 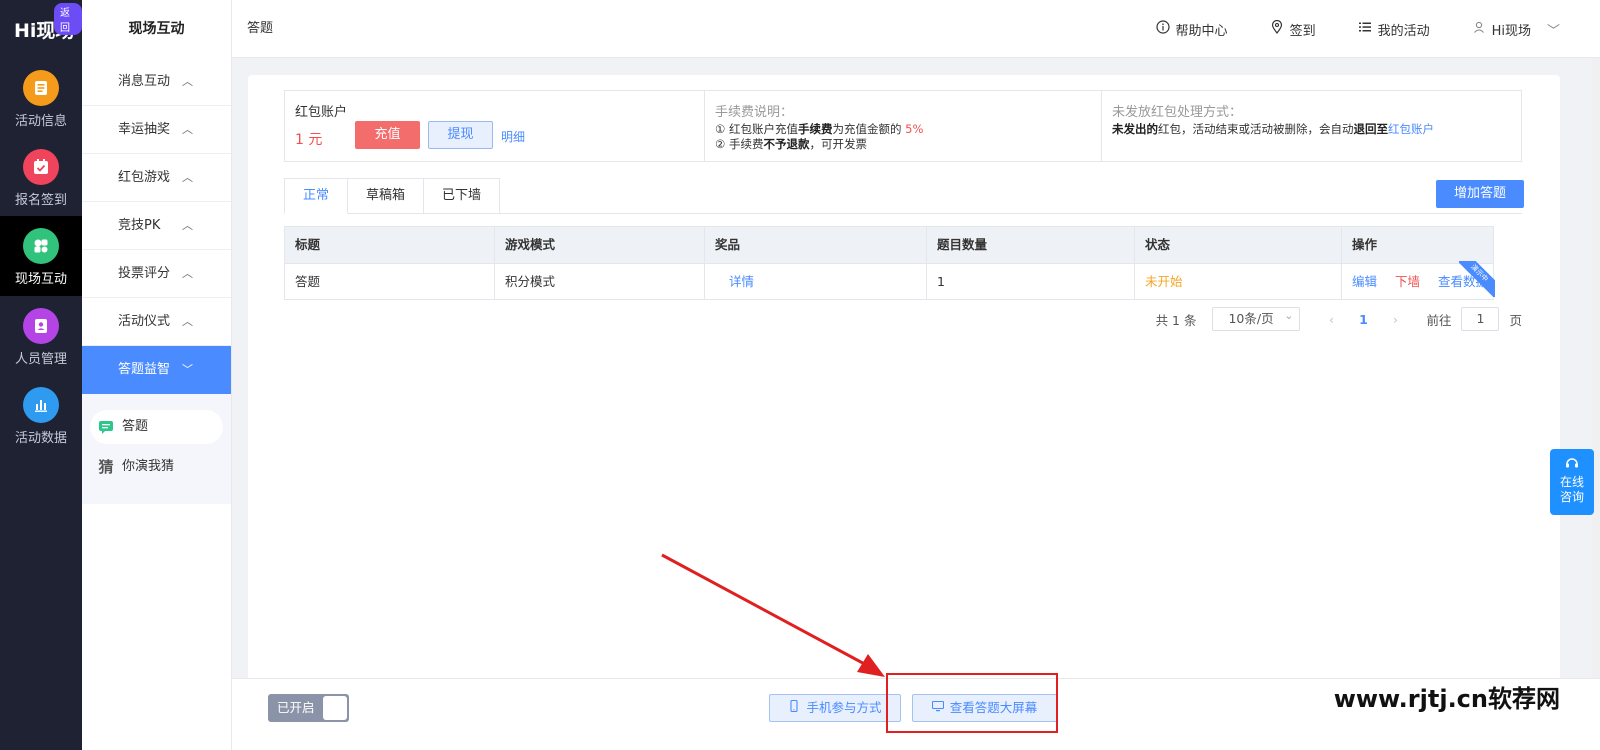 I want to click on sidebar-item-vote: 投票评分 ︿, so click(x=156, y=274).